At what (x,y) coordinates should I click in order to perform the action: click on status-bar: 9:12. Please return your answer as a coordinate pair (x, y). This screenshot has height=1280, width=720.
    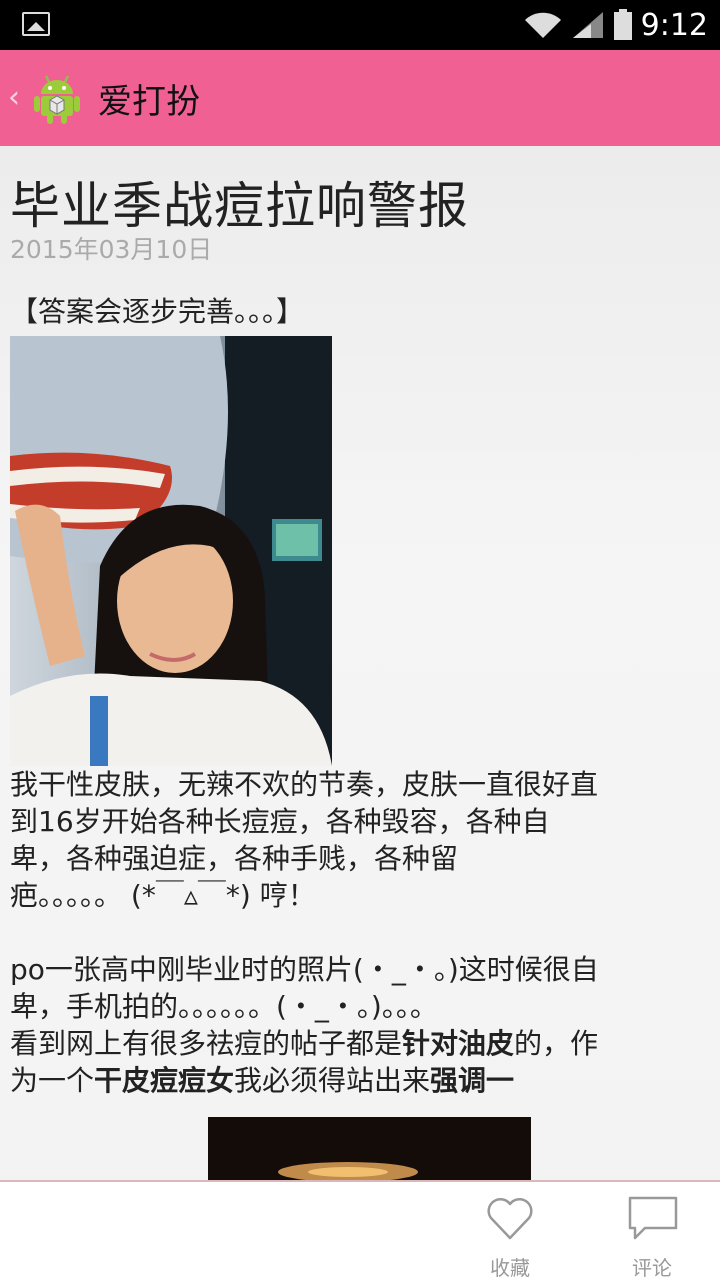
    Looking at the image, I should click on (360, 25).